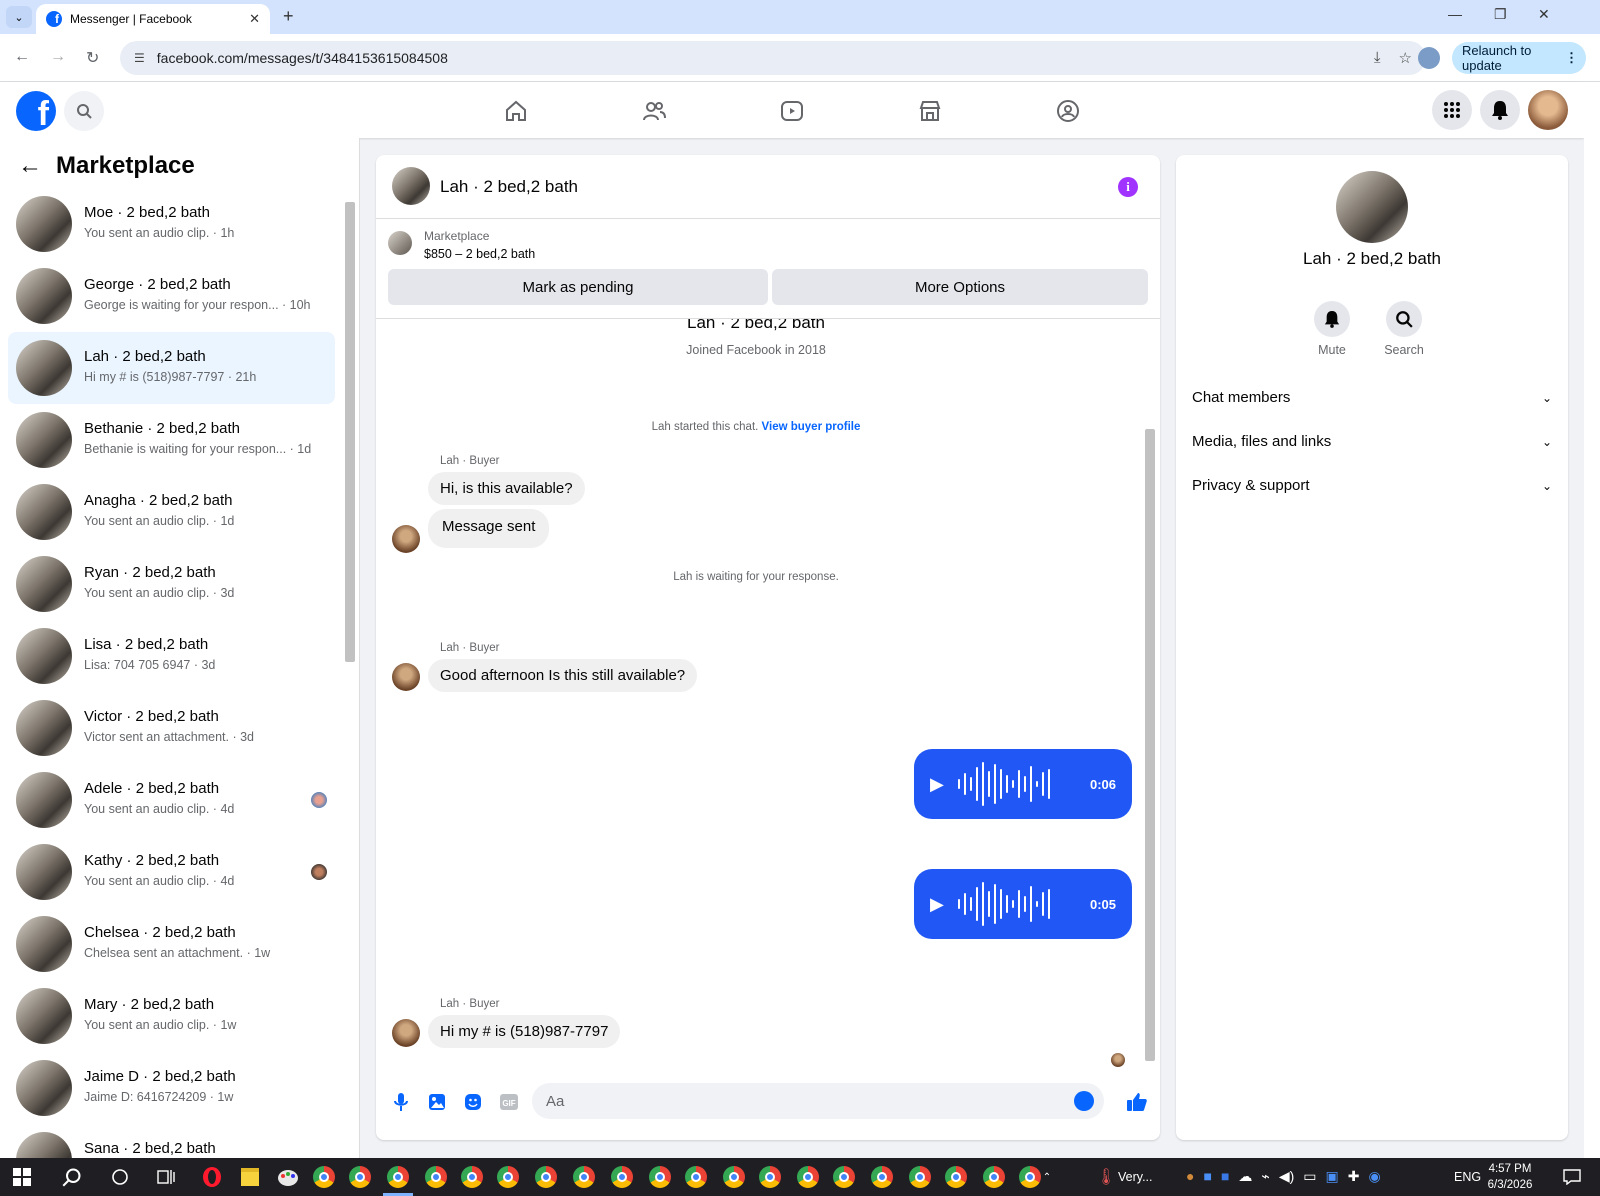 The height and width of the screenshot is (1196, 1600). What do you see at coordinates (1023, 904) in the screenshot?
I see `outgoing-audio-message: ▶ 0:05` at bounding box center [1023, 904].